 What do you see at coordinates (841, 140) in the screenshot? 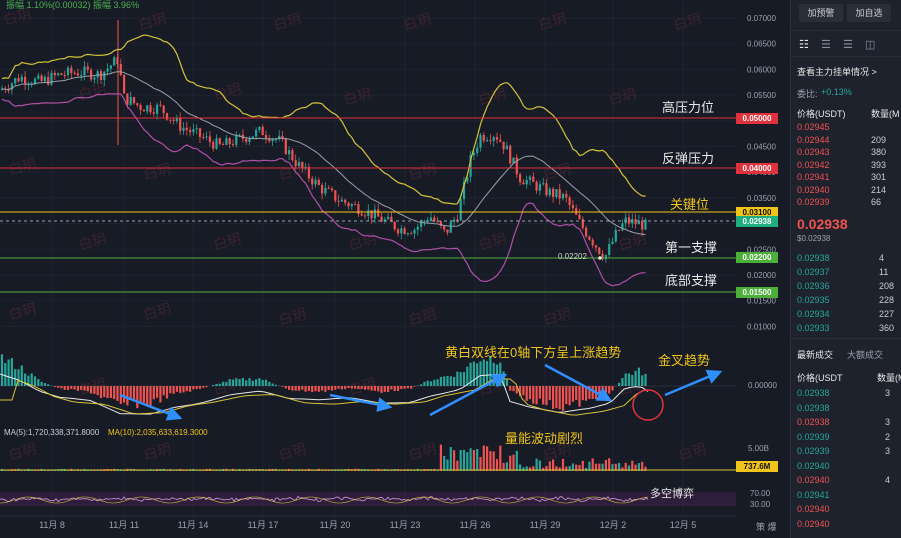
I see `ask-row: 0.02944 209` at bounding box center [841, 140].